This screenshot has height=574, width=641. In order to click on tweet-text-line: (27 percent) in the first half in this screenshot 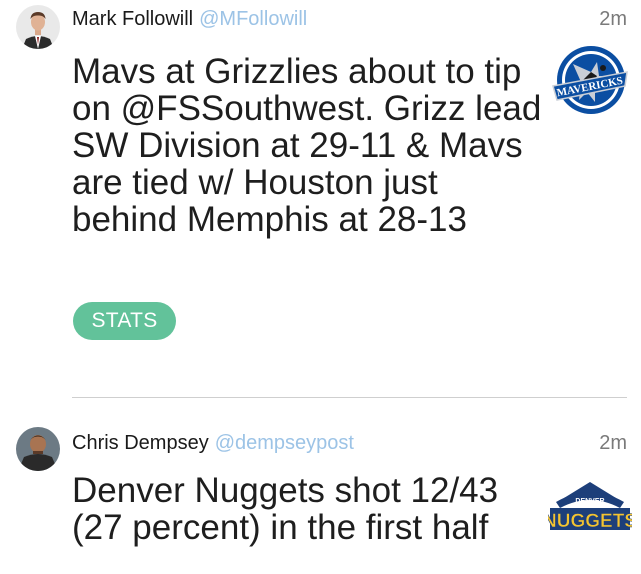, I will do `click(280, 527)`.